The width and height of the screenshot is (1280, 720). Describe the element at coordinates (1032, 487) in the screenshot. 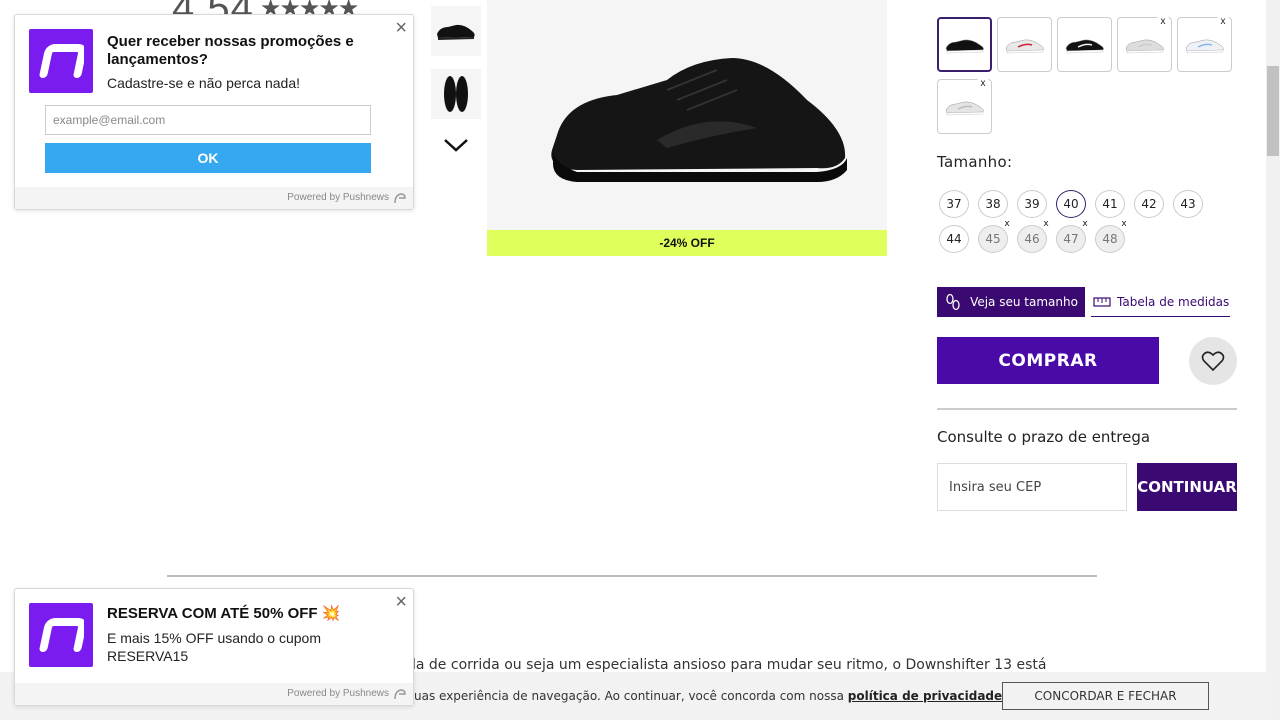

I see `cep-input` at that location.